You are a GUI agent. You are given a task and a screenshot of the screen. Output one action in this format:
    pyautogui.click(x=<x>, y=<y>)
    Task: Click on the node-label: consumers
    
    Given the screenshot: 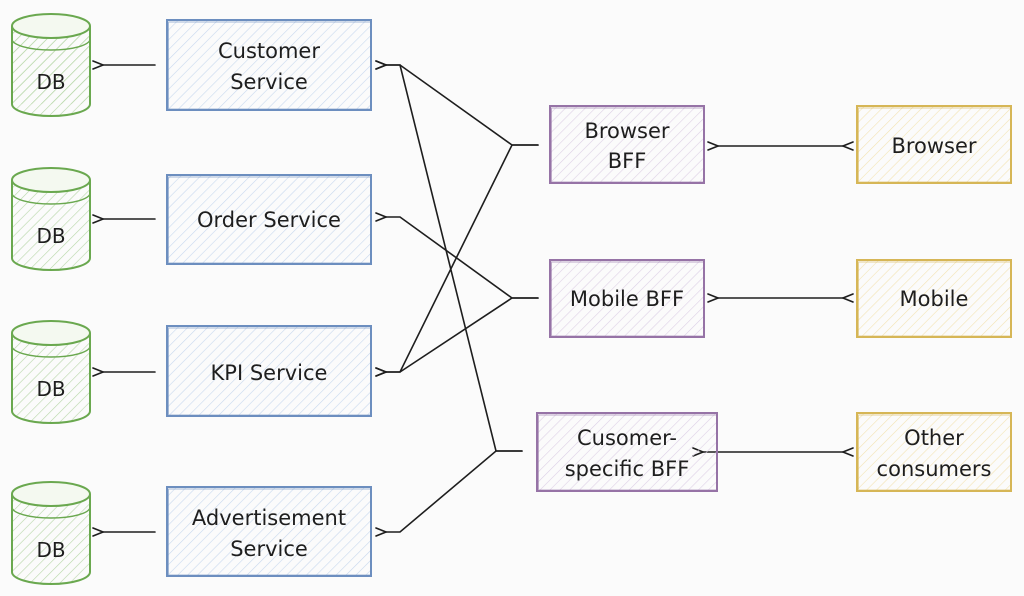 What is the action you would take?
    pyautogui.click(x=934, y=469)
    